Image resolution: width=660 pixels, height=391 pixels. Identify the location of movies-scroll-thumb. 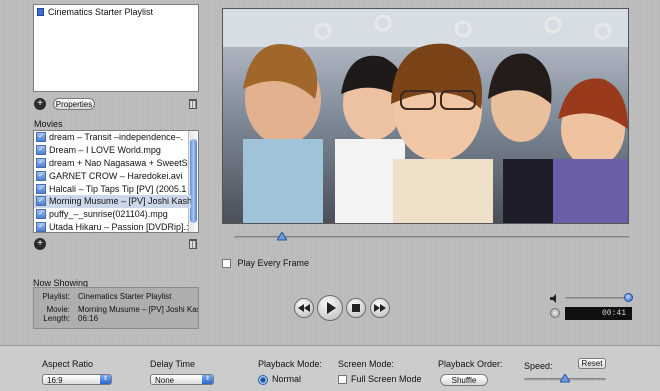
(193, 181).